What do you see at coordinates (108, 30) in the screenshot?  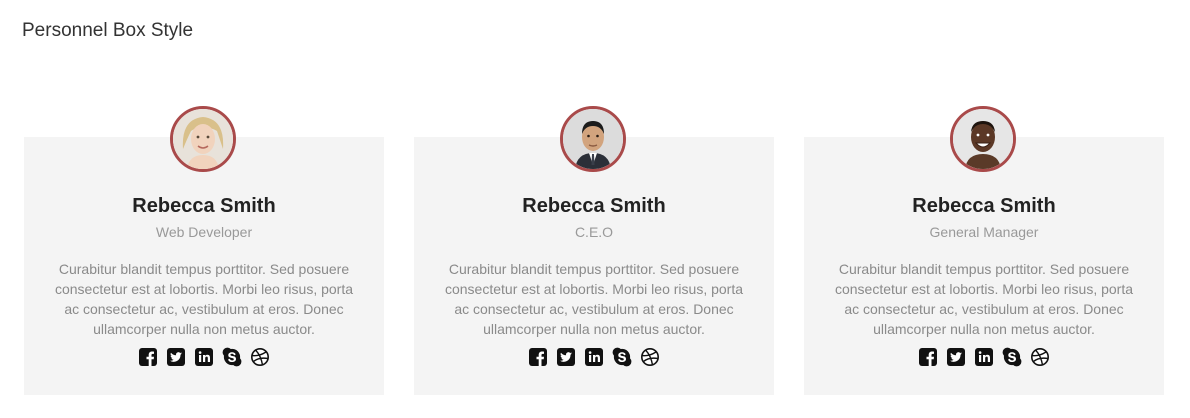 I see `page-title: Personnel Box Style` at bounding box center [108, 30].